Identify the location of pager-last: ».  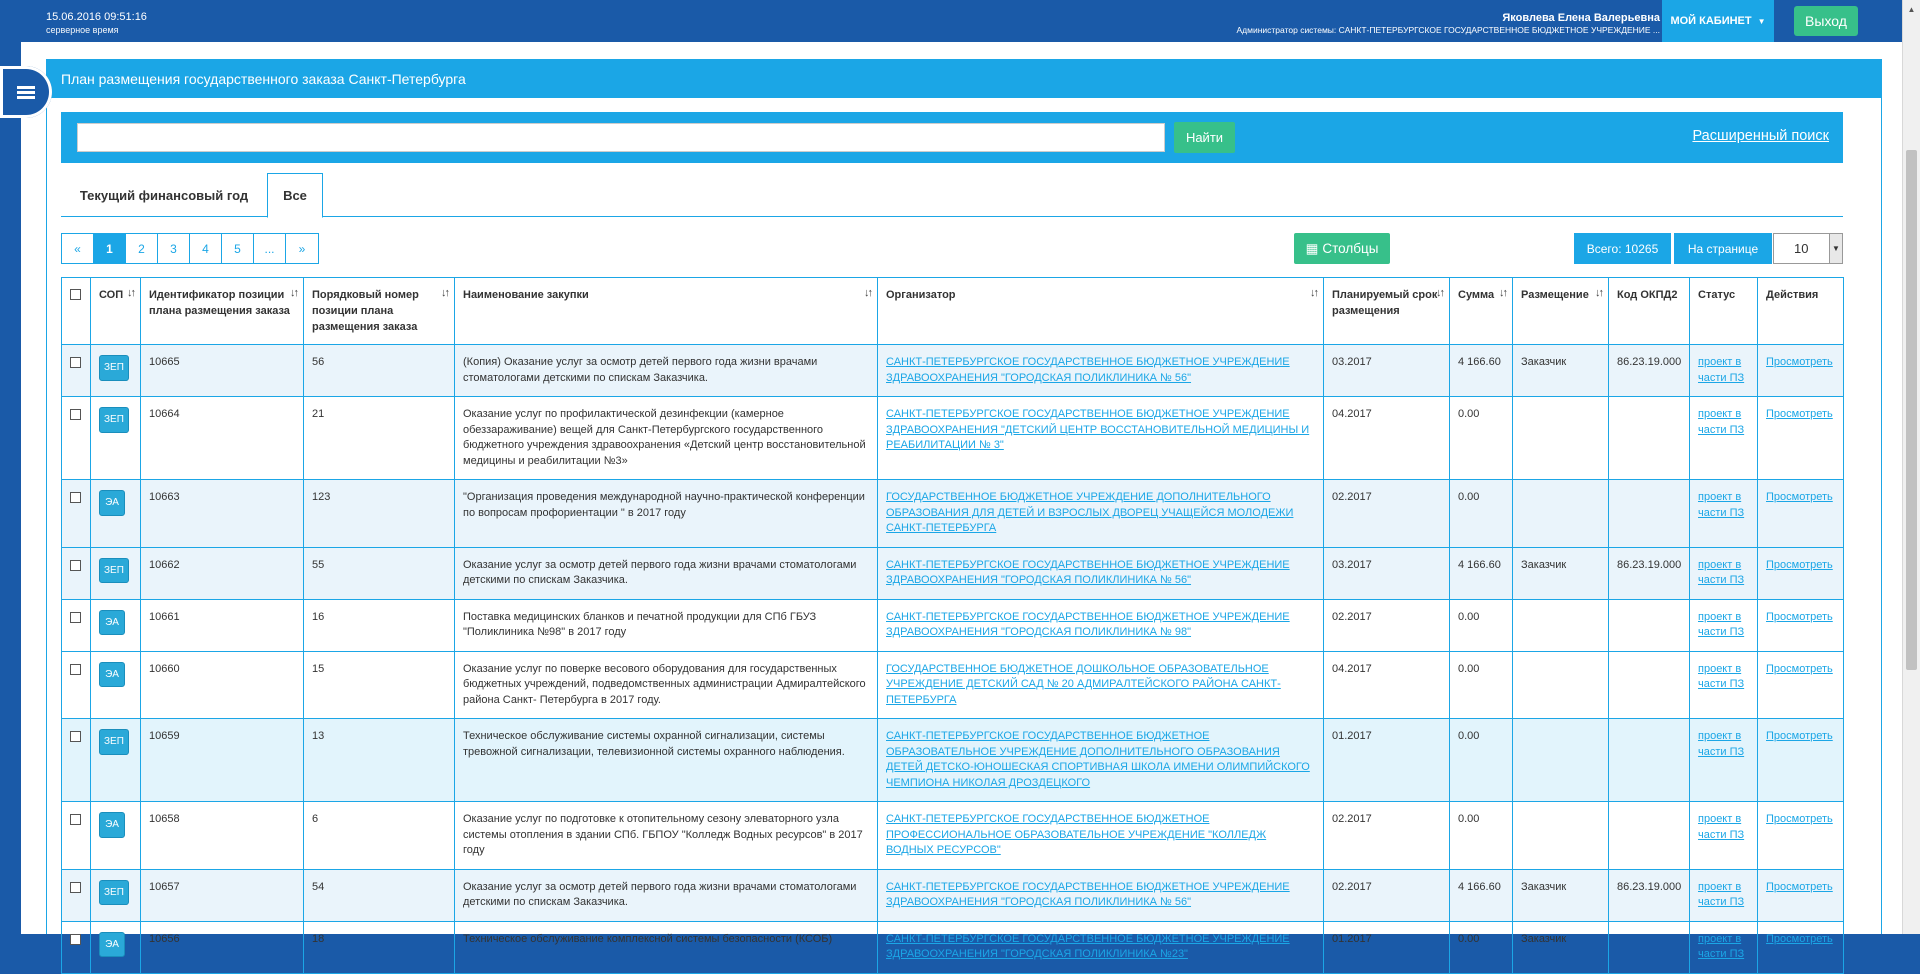
(302, 248).